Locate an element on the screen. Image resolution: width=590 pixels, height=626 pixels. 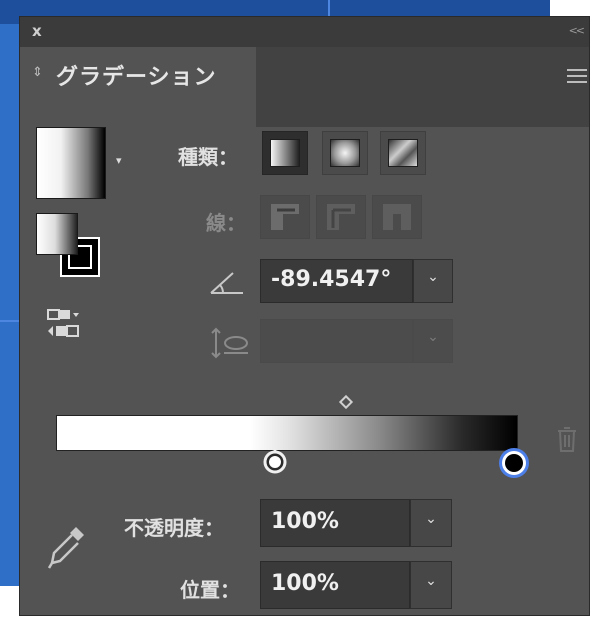
tab-updown-icon: ⇕ is located at coordinates (37, 72).